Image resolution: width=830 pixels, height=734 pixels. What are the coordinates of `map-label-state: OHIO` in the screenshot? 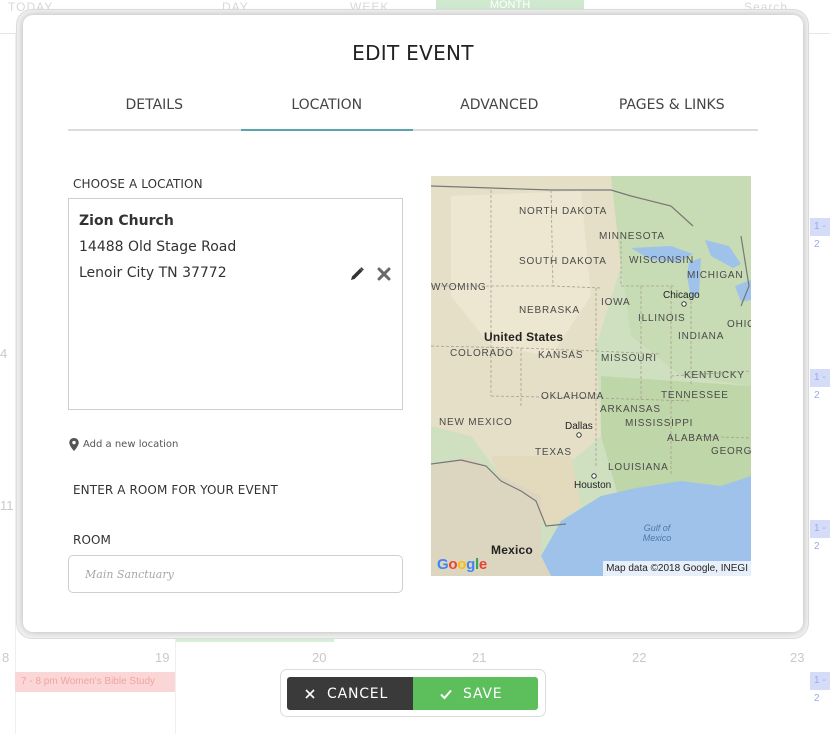 It's located at (739, 324).